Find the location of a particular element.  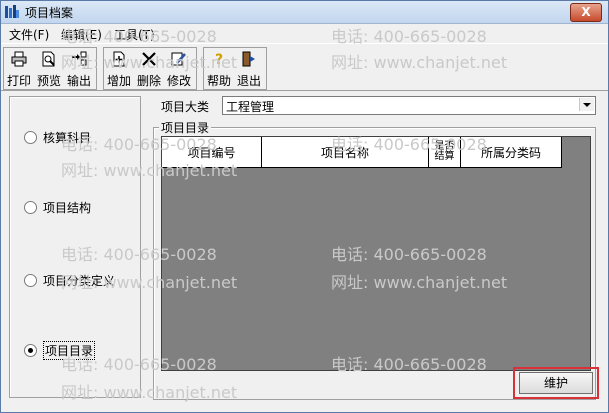

exit-label: 退出 is located at coordinates (248, 81).